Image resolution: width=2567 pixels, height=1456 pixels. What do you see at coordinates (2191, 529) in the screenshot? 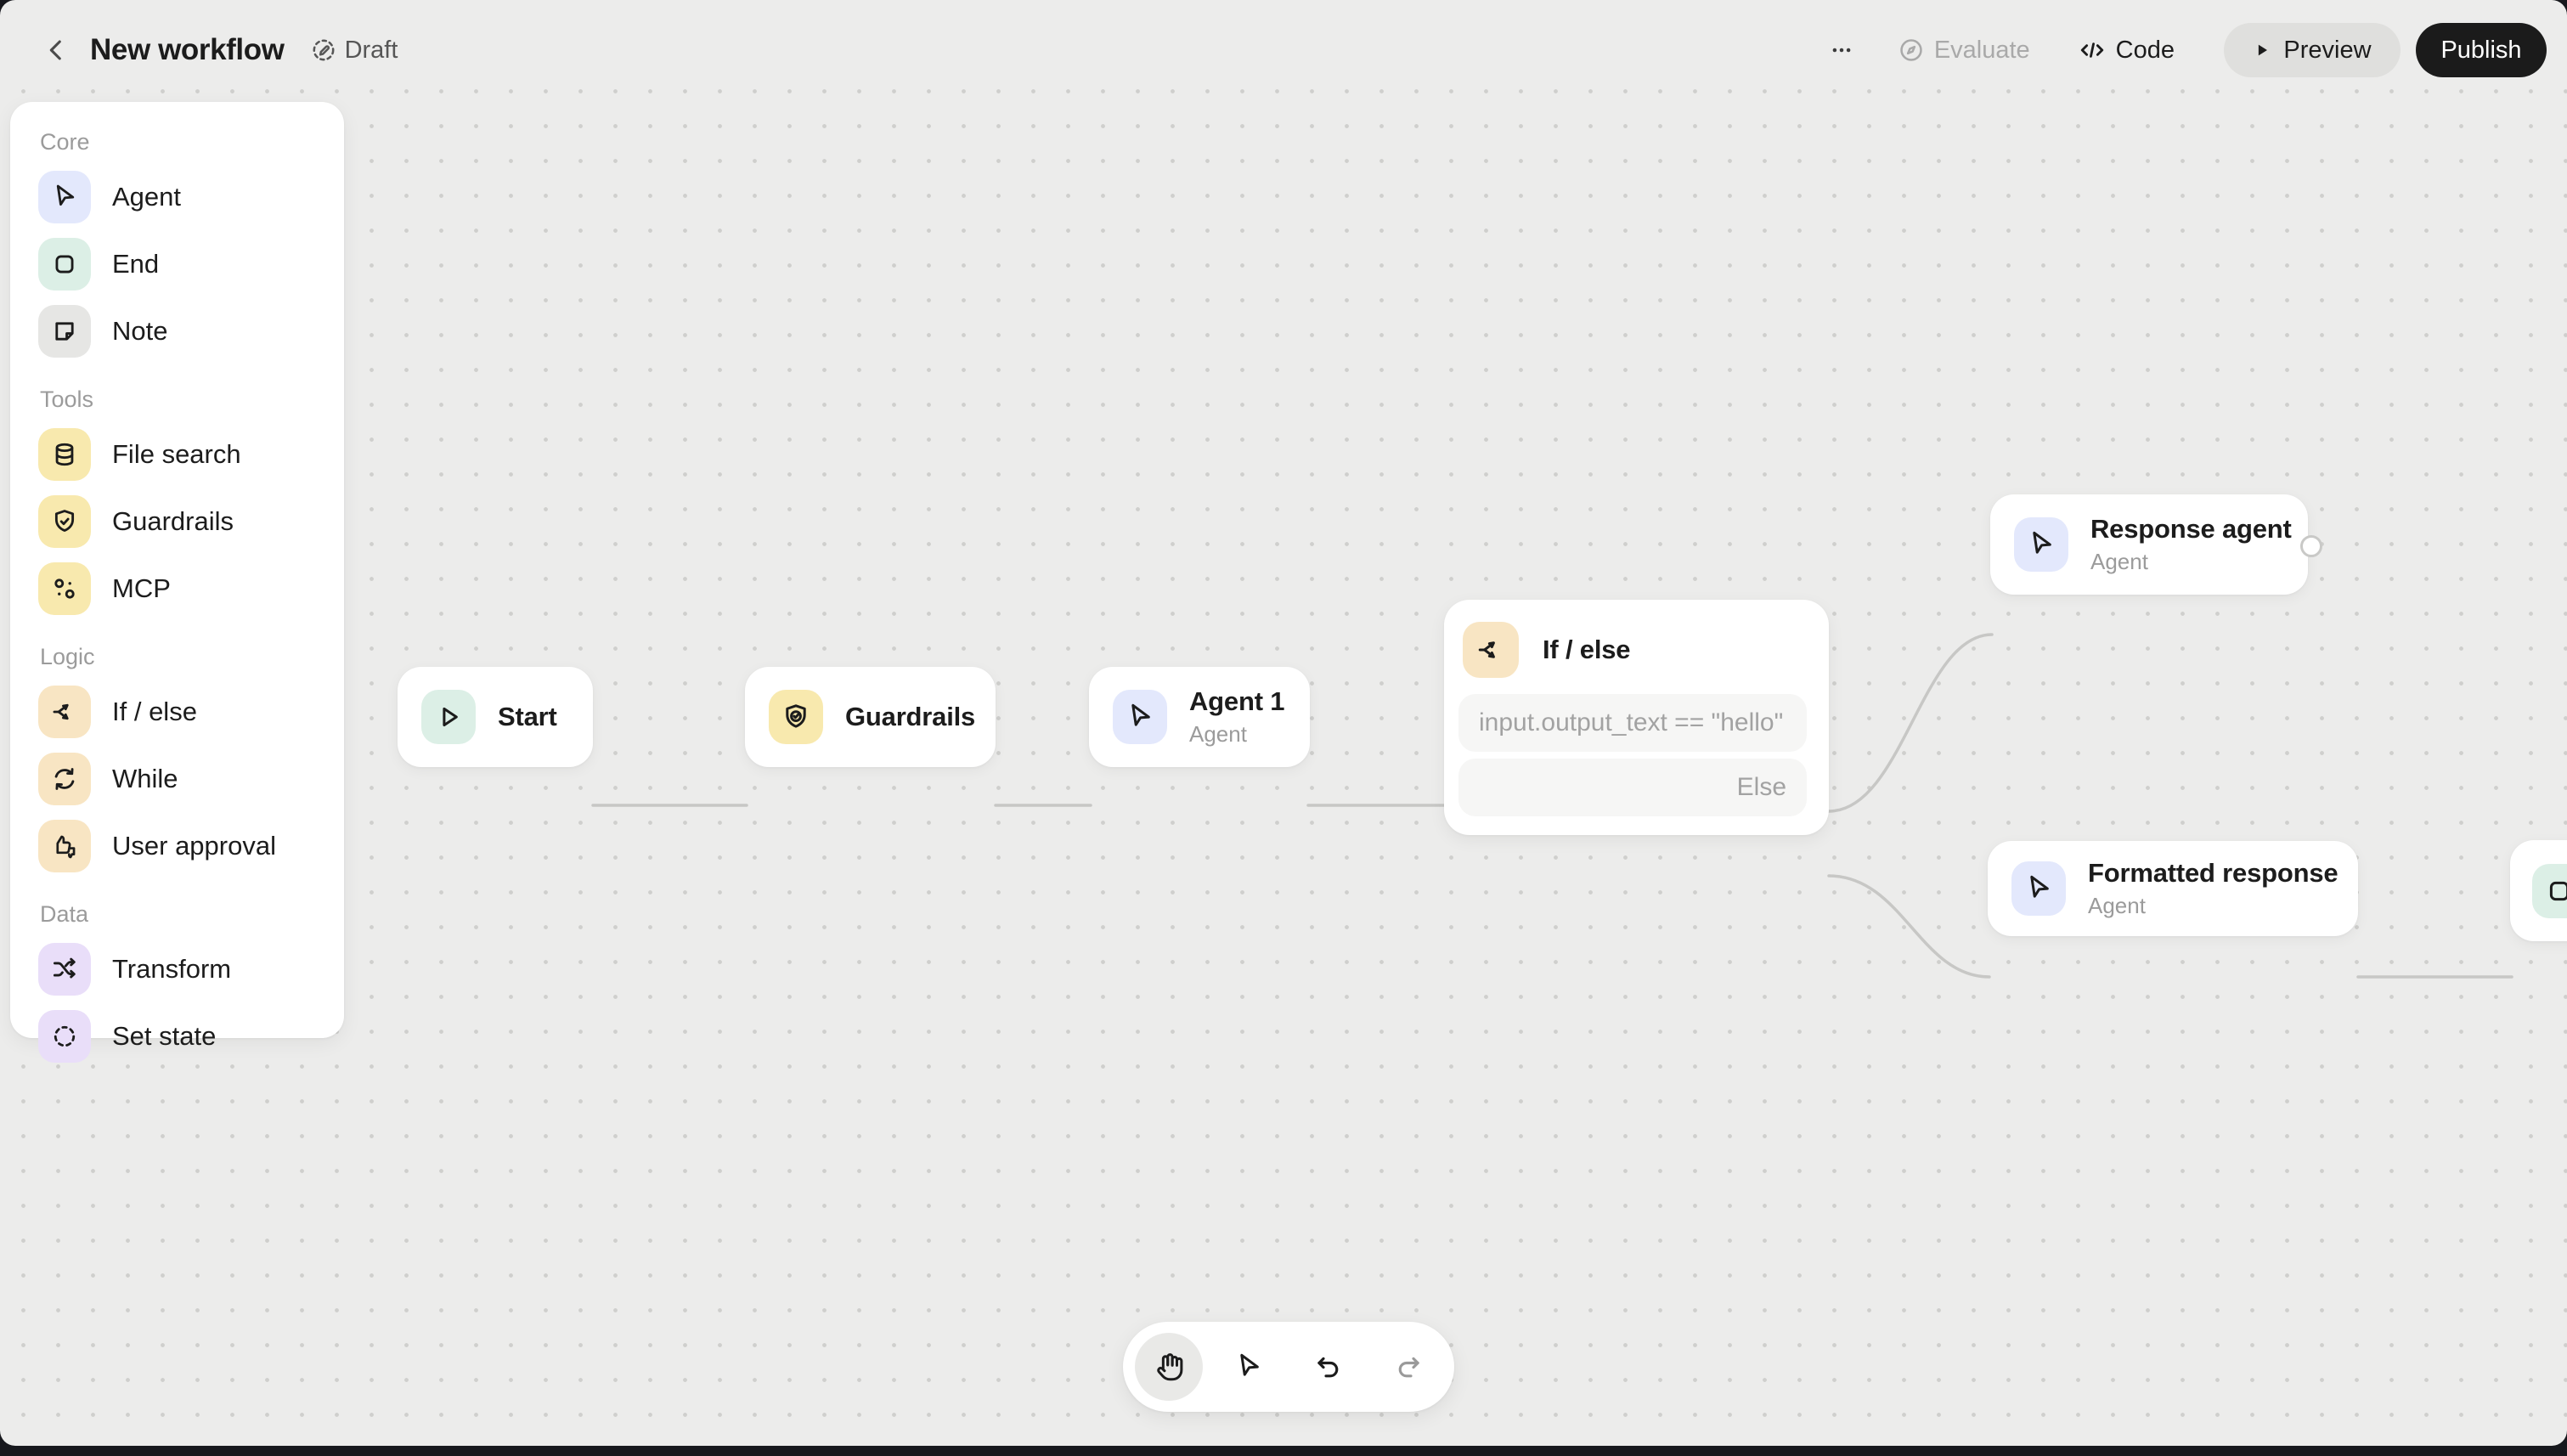
I see `node-title: Response agent` at bounding box center [2191, 529].